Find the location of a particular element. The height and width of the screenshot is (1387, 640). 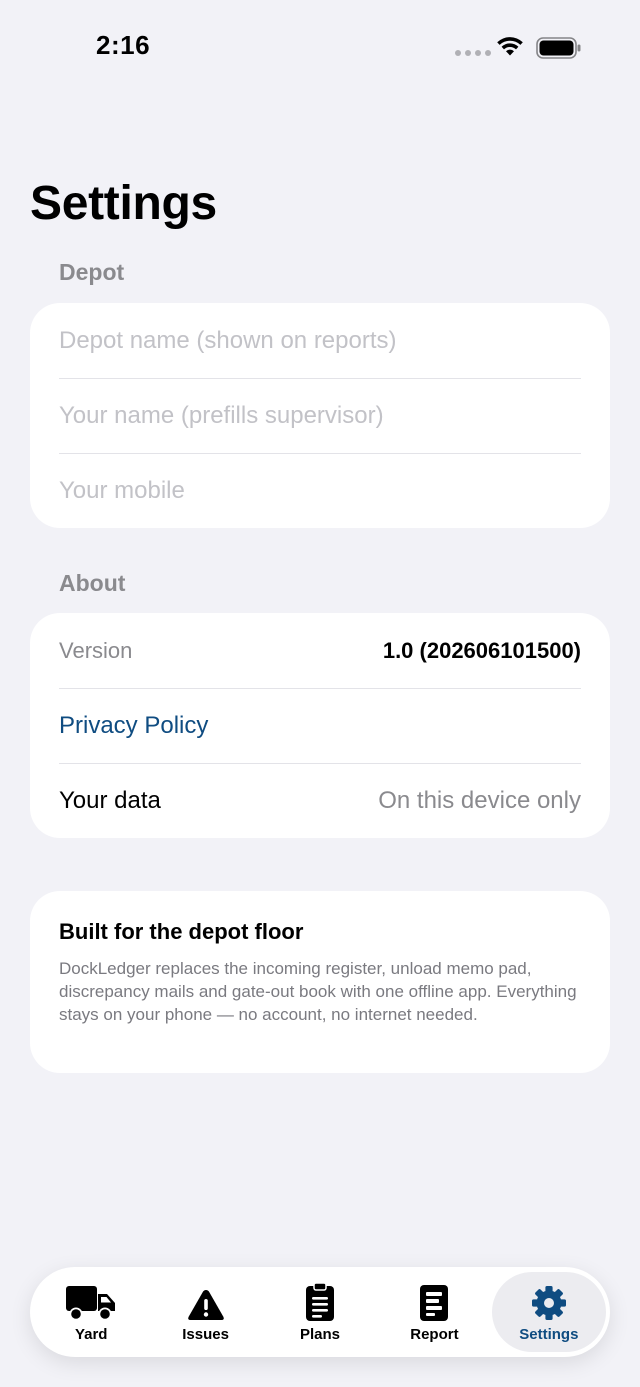

your-data-value: On this device only is located at coordinates (479, 800).